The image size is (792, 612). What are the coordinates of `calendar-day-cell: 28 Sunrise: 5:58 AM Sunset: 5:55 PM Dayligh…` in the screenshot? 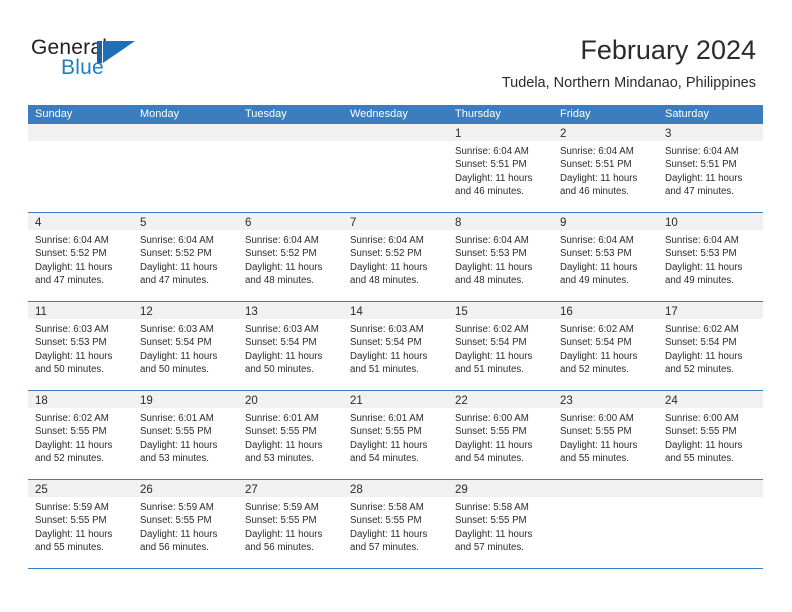 It's located at (395, 524).